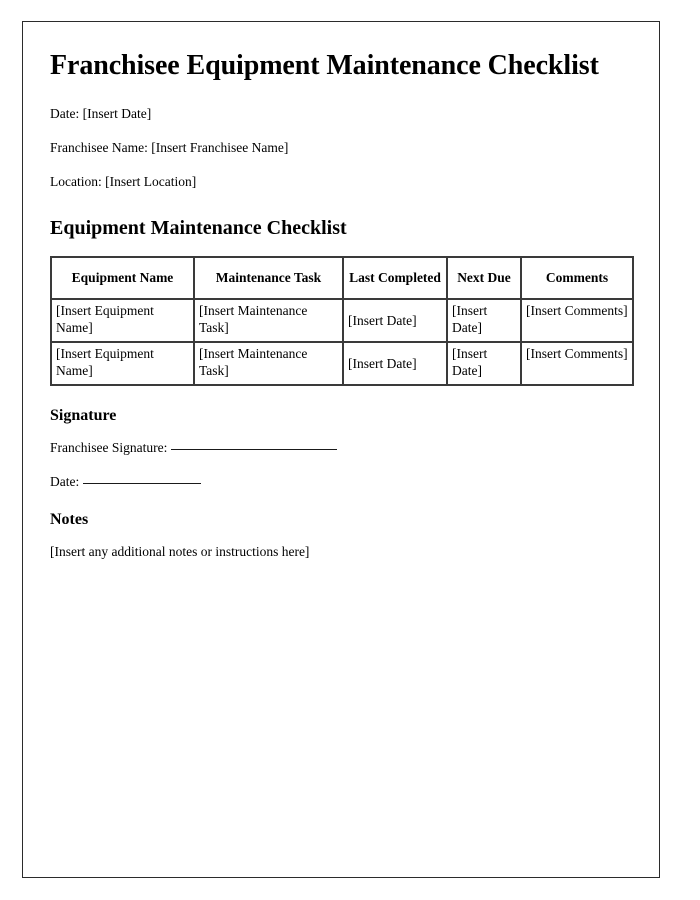 The image size is (700, 900). I want to click on checklist-section-heading: Equipment Maintenance Checklist, so click(198, 228).